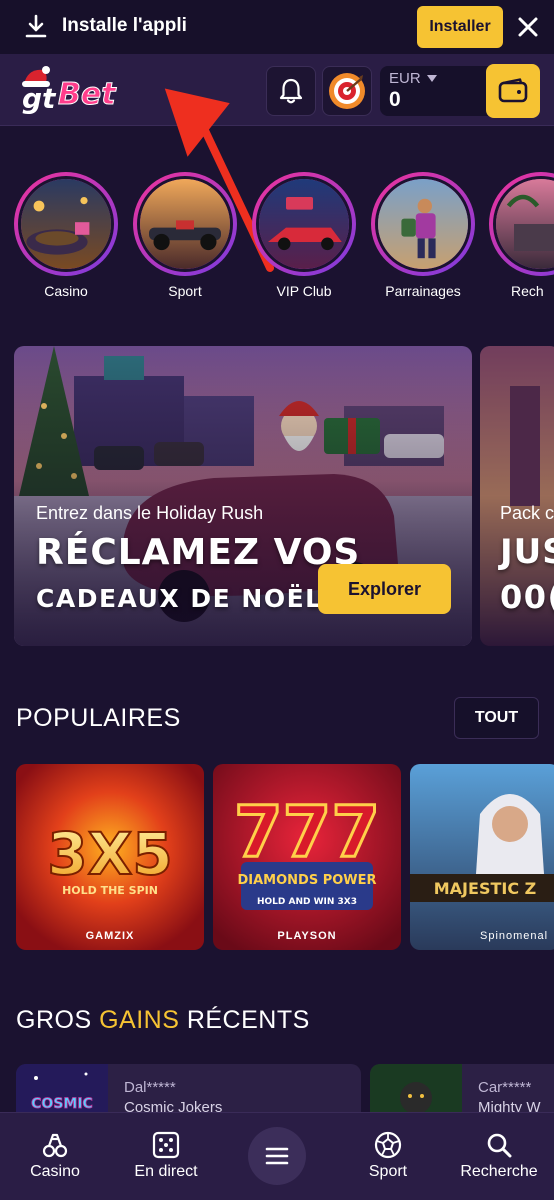  I want to click on story-search: Rech, so click(521, 235).